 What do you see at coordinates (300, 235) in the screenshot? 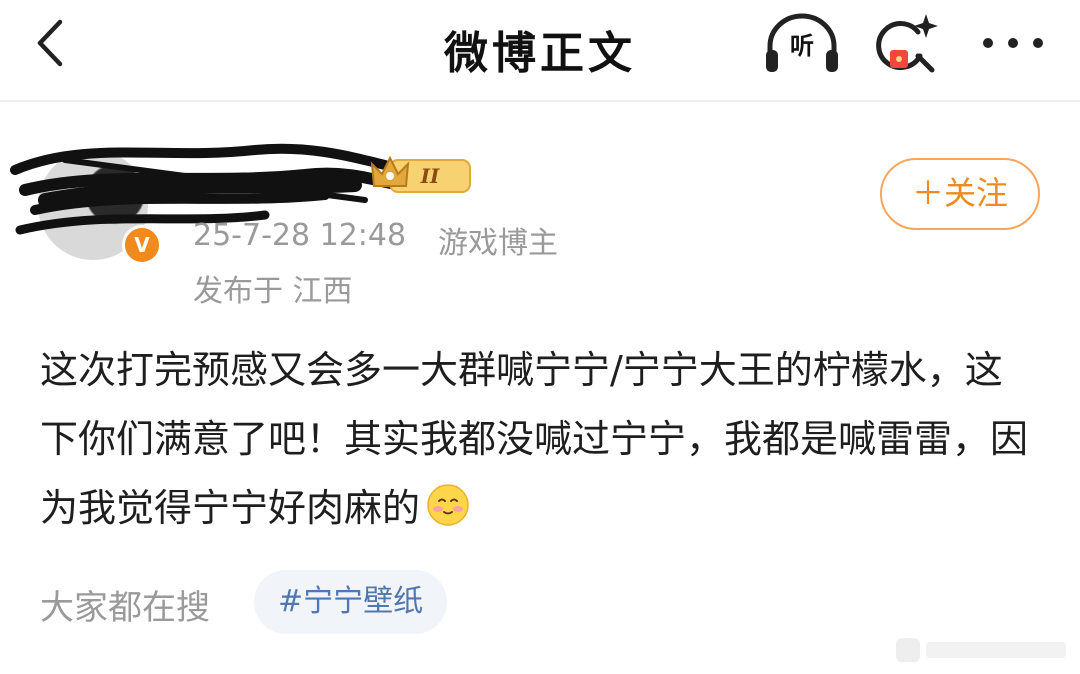
I see `post-timestamp: 25-7-28 12:48` at bounding box center [300, 235].